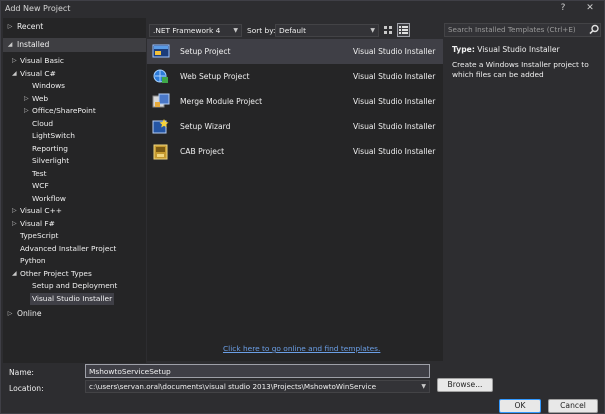 The height and width of the screenshot is (414, 605). I want to click on template-item: Setup Wizard Visual Studio Installer, so click(295, 126).